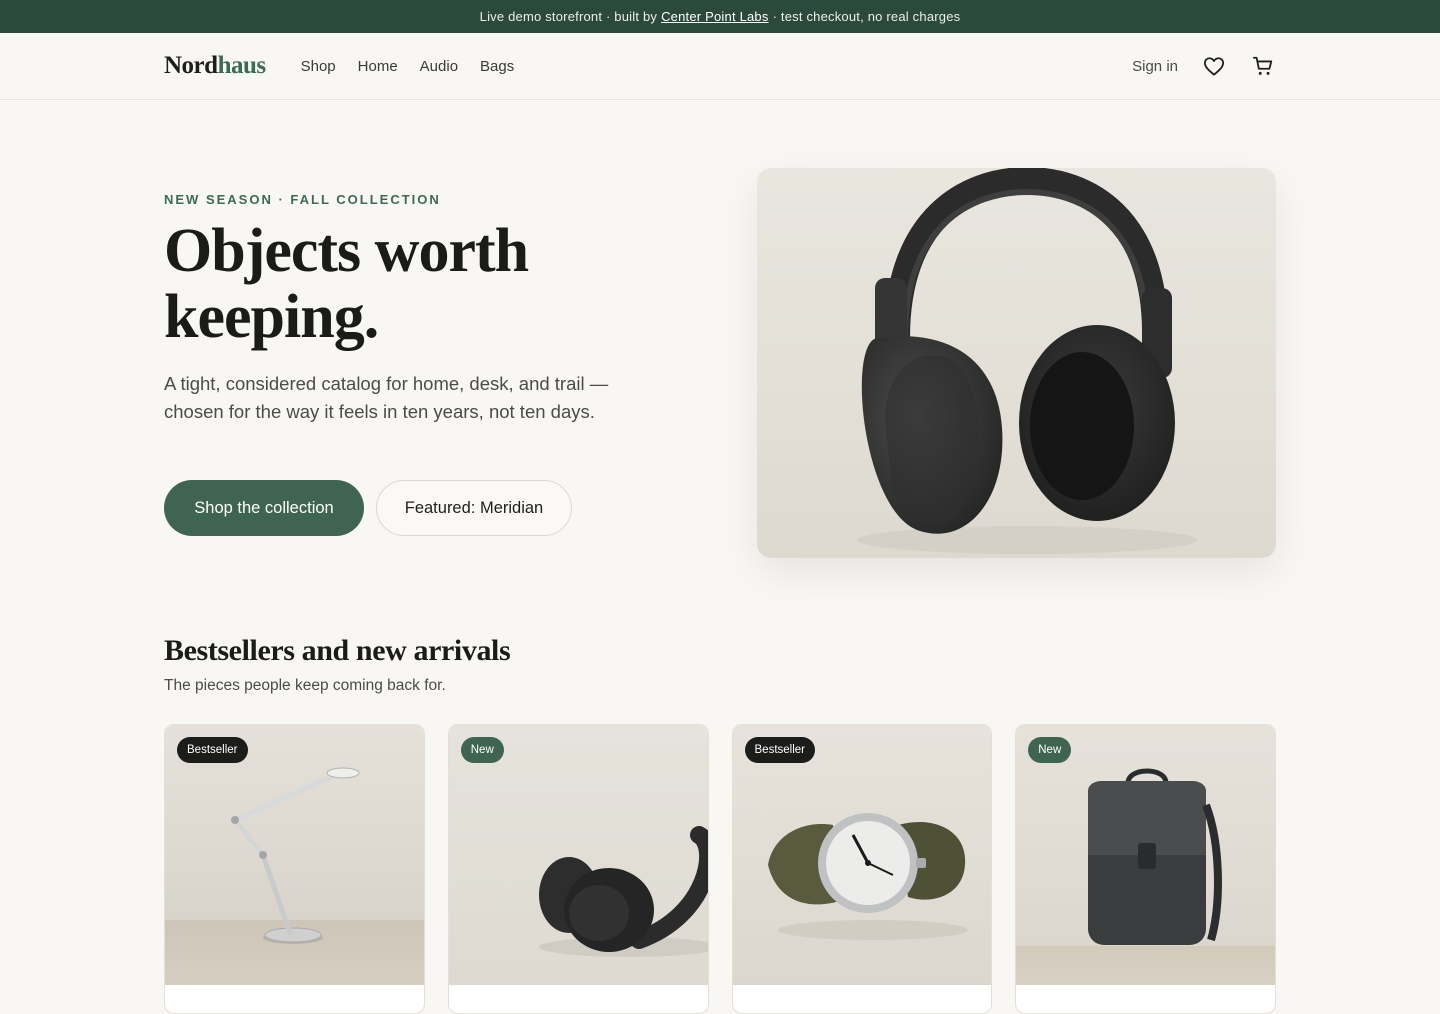 This screenshot has width=1440, height=1014. Describe the element at coordinates (1213, 66) in the screenshot. I see `heart-icon` at that location.